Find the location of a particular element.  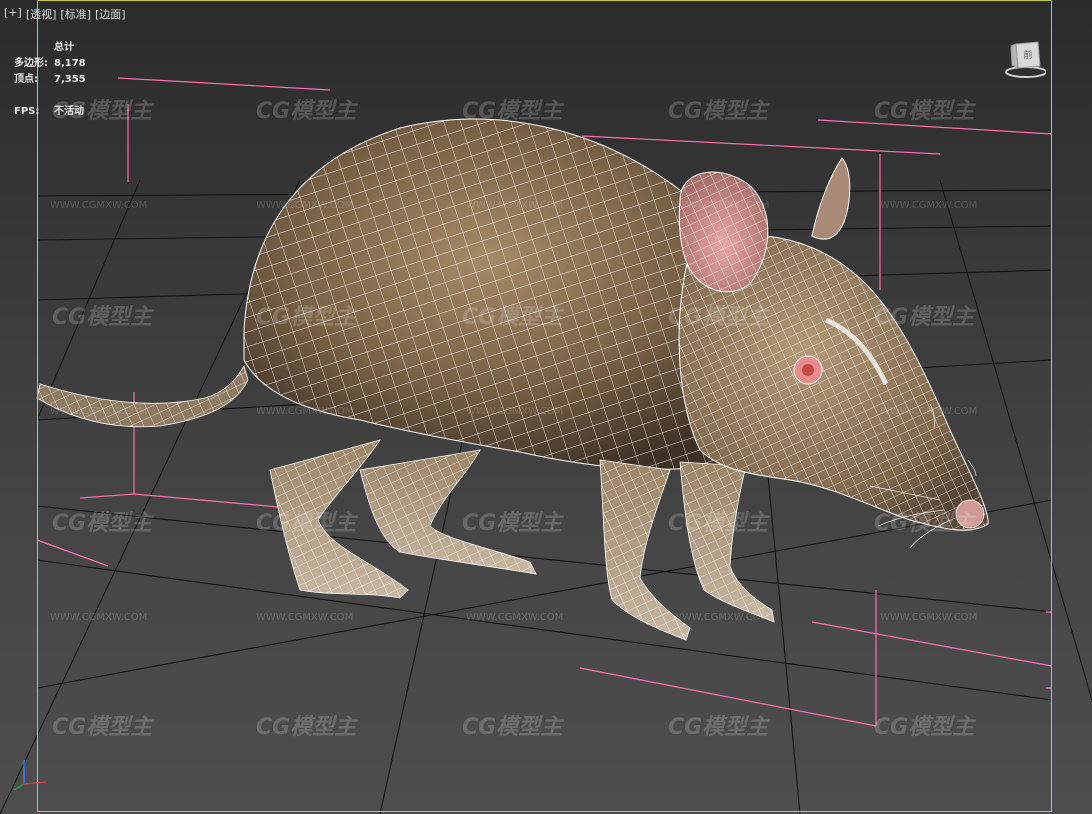

stats-fps-row: FPS: 不活动 is located at coordinates (49, 109).